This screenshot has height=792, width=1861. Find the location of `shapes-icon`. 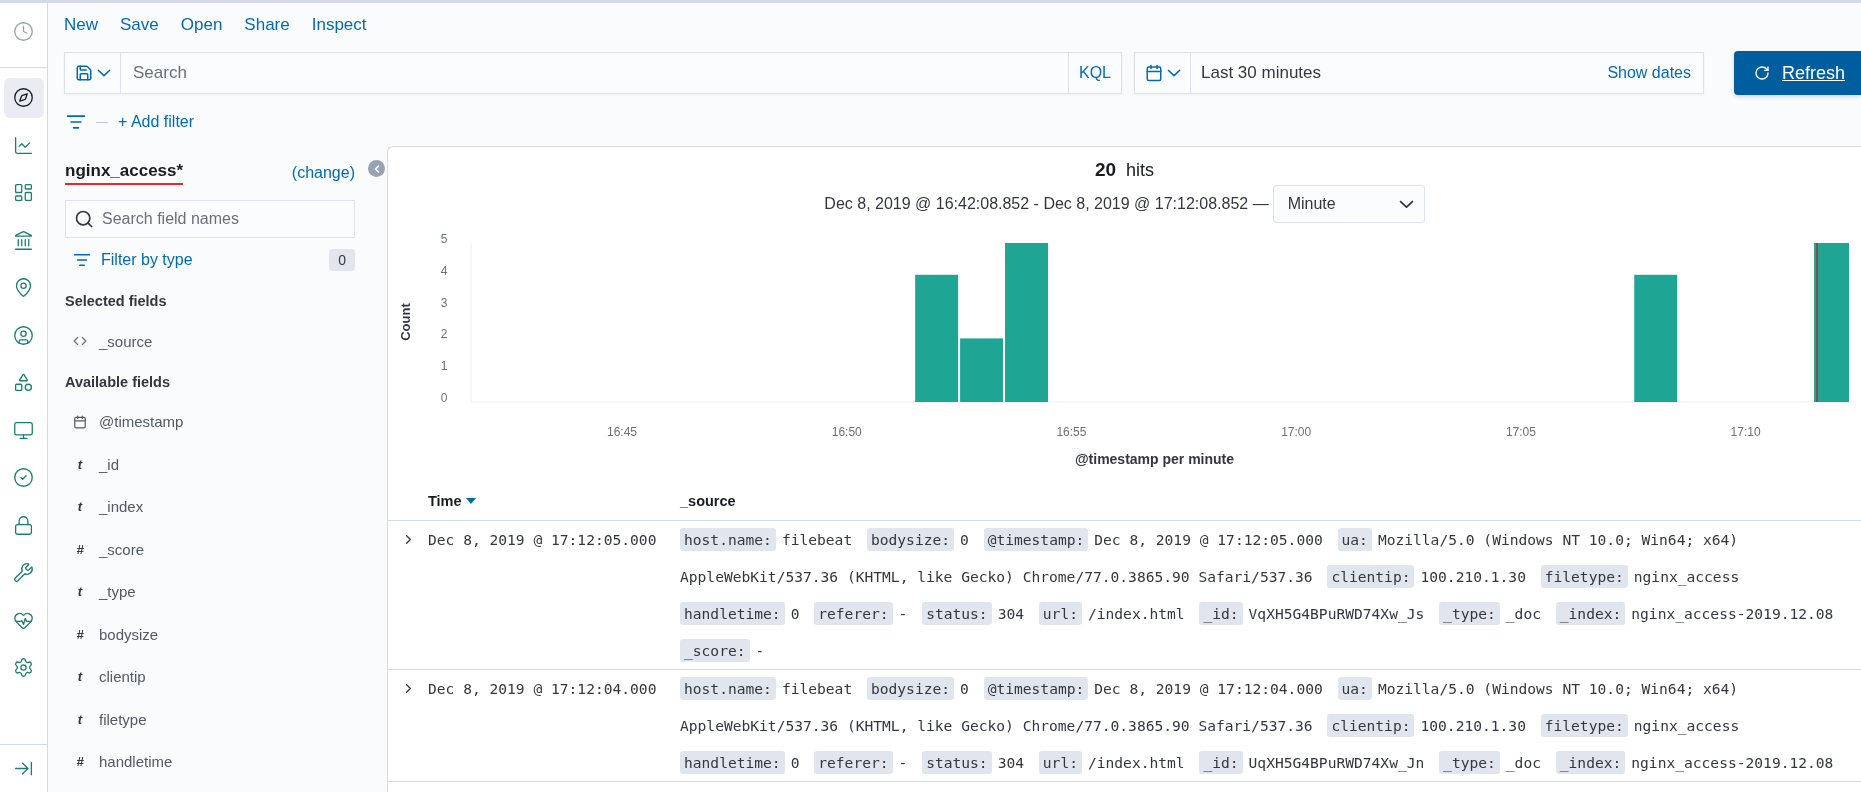

shapes-icon is located at coordinates (23, 383).